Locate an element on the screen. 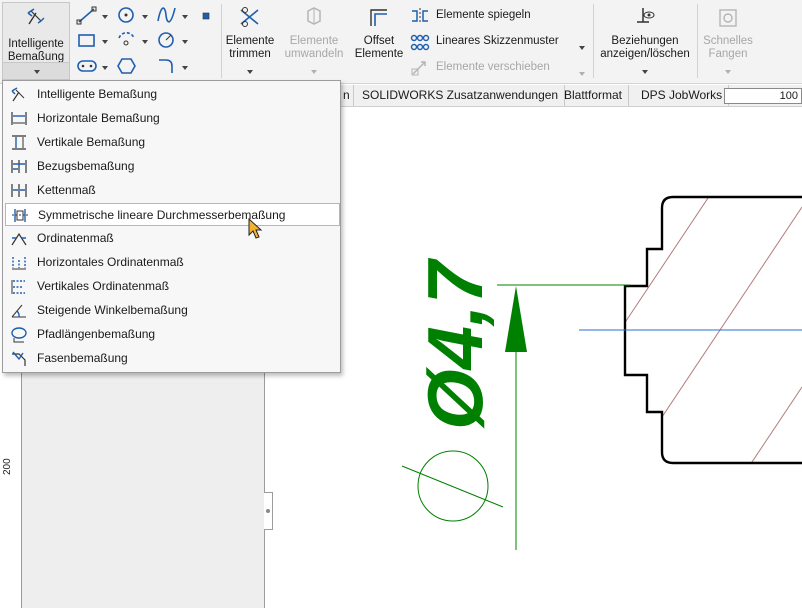  menu-item-label: Vertikales Ordinatenmaß is located at coordinates (103, 286).